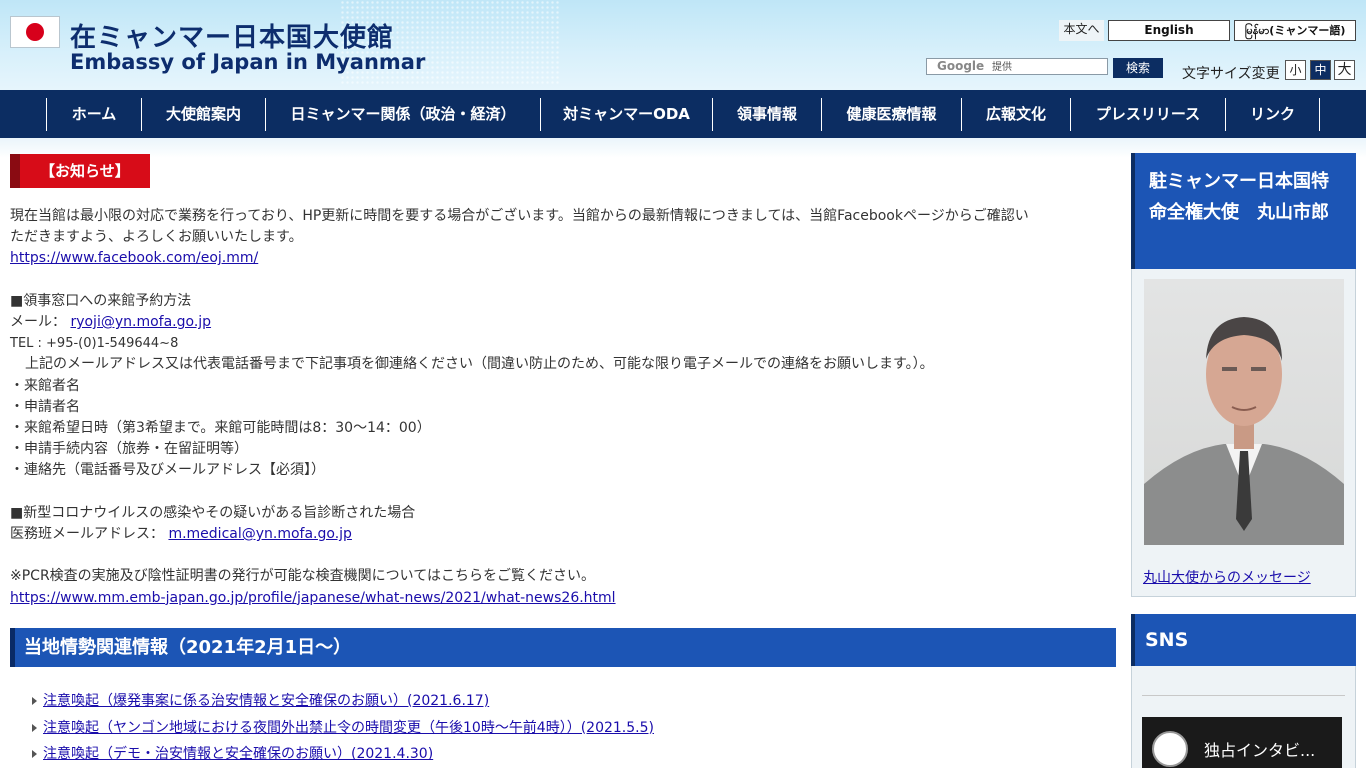 The height and width of the screenshot is (768, 1366). I want to click on search-input: Google 提供, so click(1017, 66).